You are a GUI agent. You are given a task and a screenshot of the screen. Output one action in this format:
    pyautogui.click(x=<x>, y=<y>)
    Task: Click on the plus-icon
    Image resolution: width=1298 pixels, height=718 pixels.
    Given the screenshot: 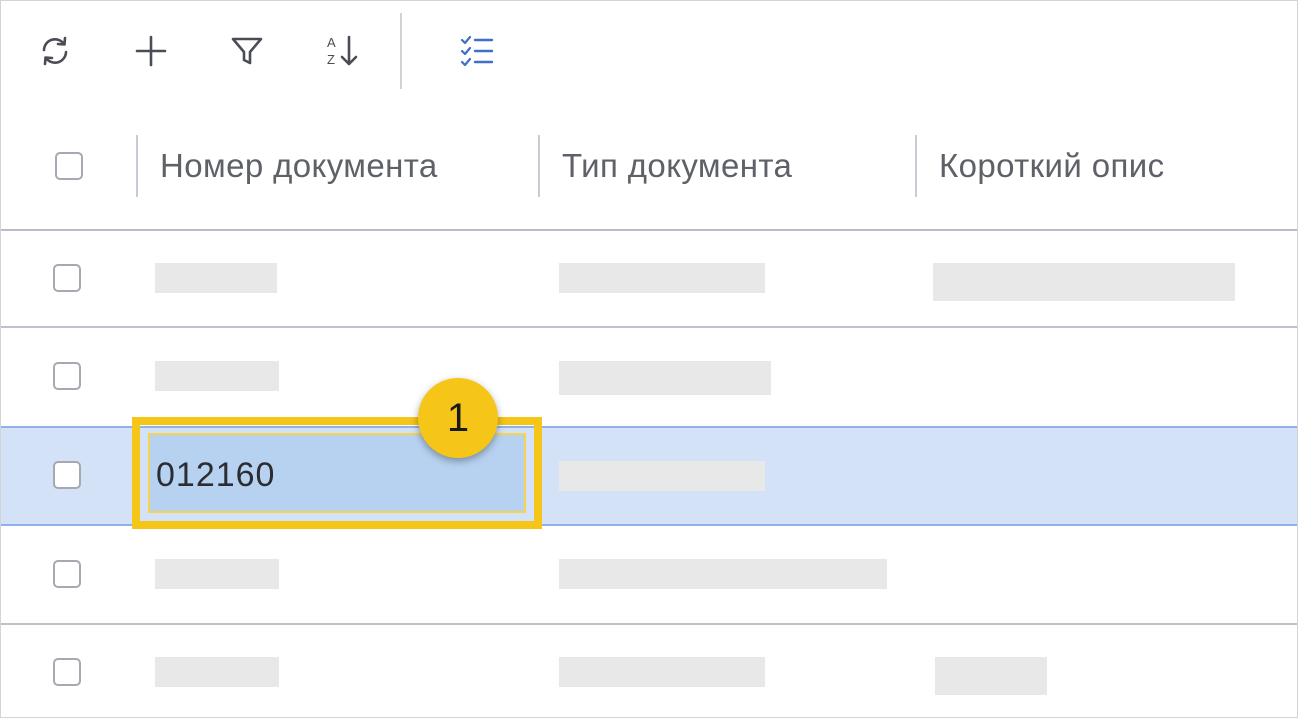 What is the action you would take?
    pyautogui.click(x=151, y=51)
    